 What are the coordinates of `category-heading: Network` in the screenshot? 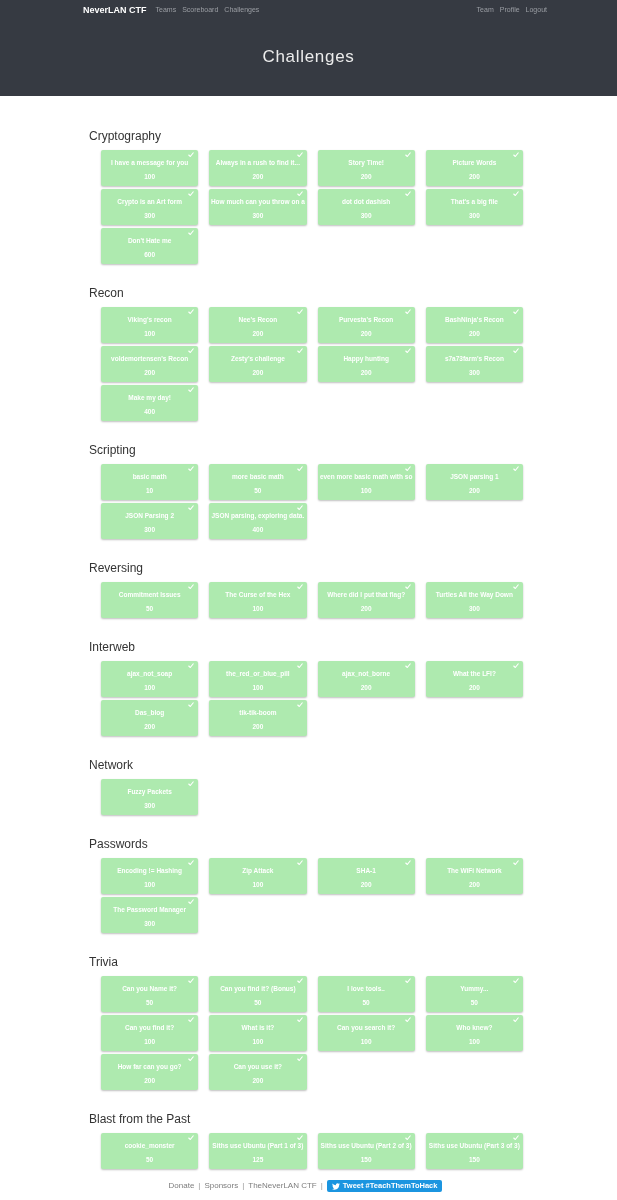 It's located at (111, 765).